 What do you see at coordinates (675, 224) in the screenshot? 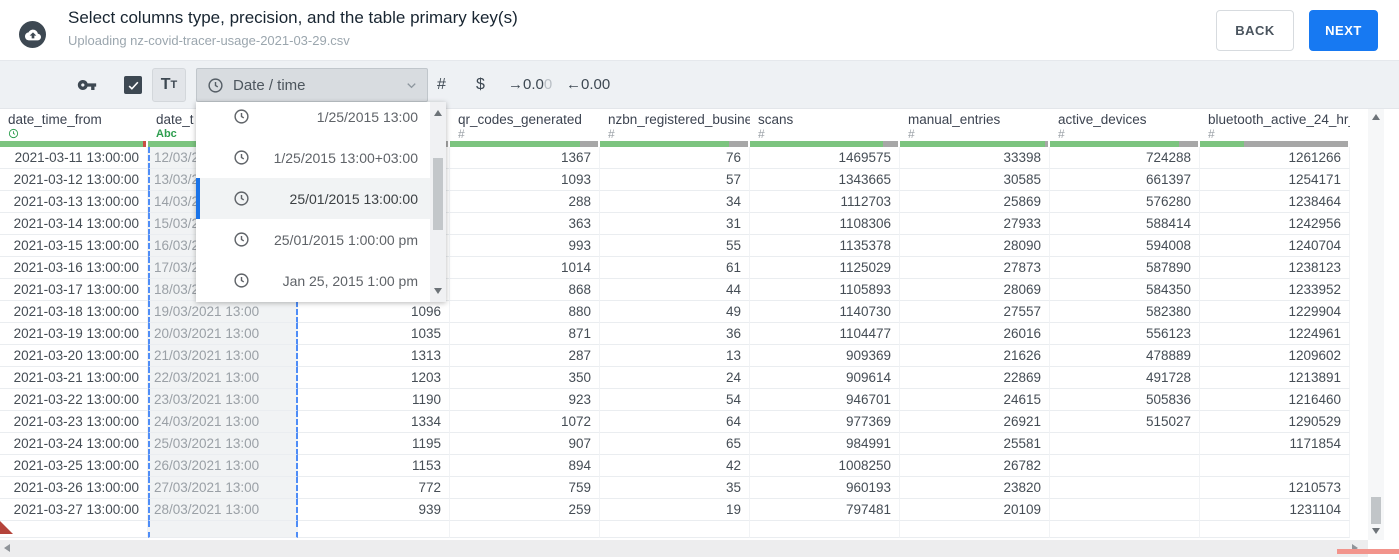
I see `table-cell: 31` at bounding box center [675, 224].